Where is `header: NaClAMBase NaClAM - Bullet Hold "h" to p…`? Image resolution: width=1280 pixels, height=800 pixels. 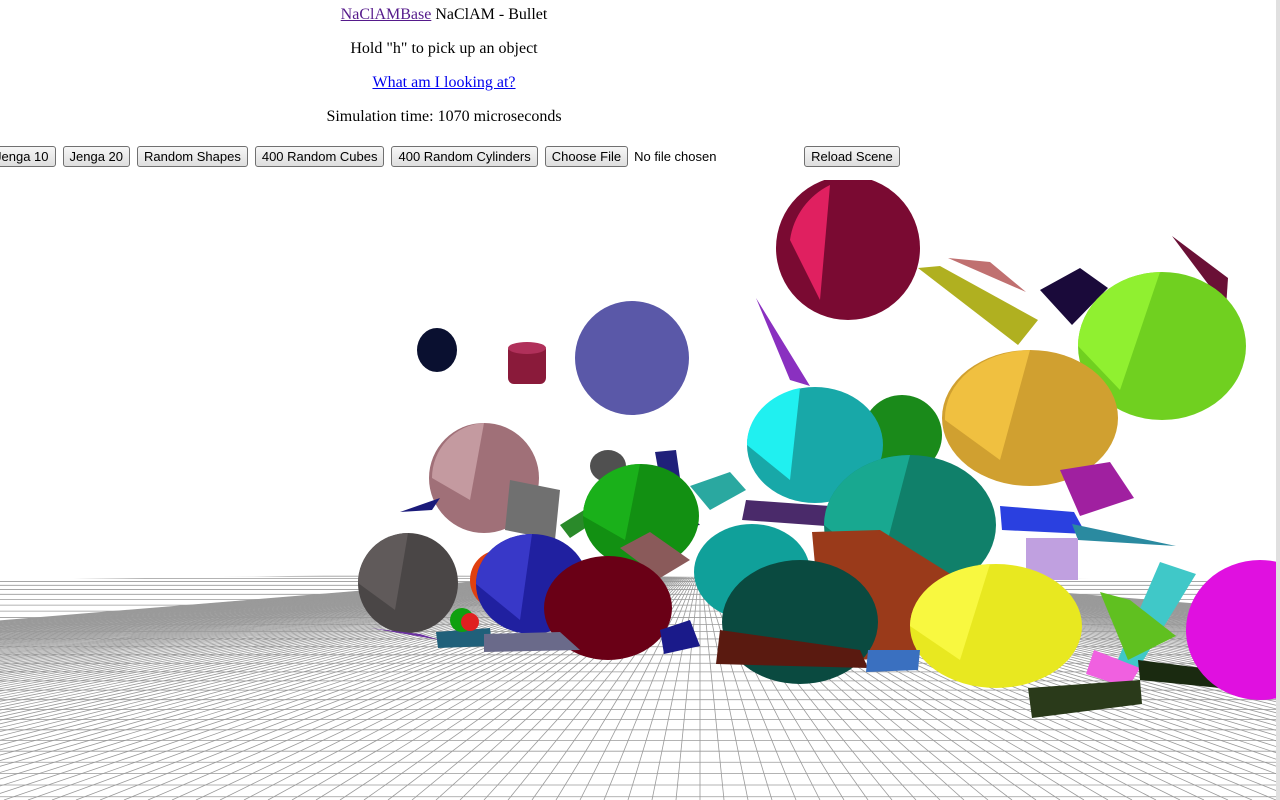 header: NaClAMBase NaClAM - Bullet Hold "h" to p… is located at coordinates (444, 68).